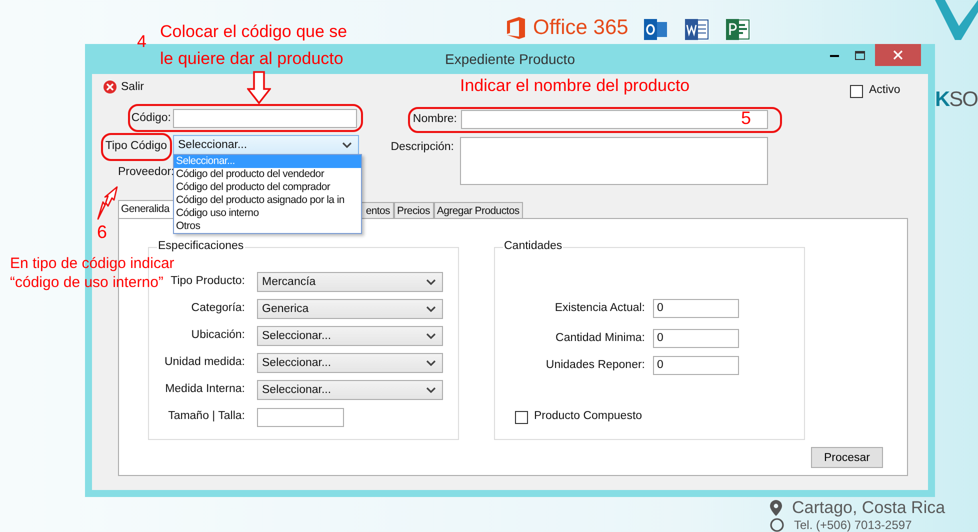 This screenshot has width=978, height=532. I want to click on field-label: Tamaño | Talla:, so click(206, 416).